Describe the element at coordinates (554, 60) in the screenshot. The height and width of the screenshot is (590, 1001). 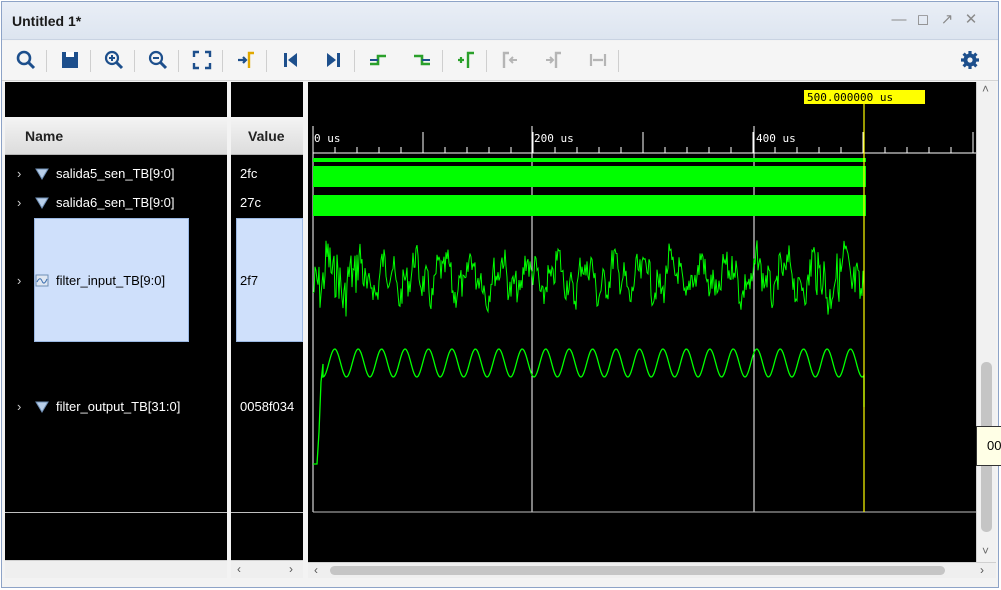
I see `next-marker-icon` at that location.